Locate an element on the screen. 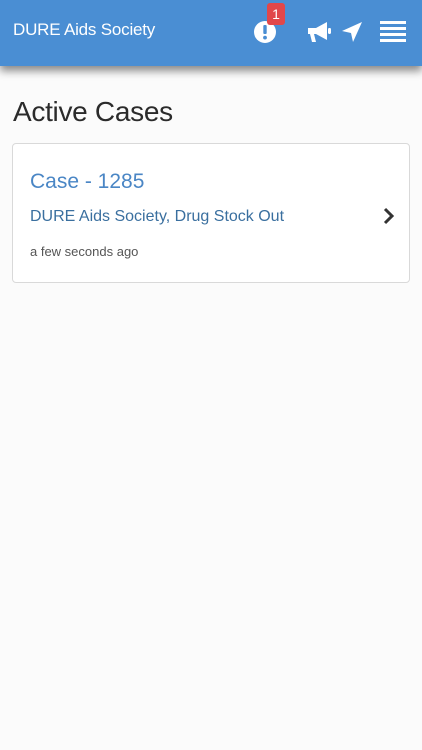 The width and height of the screenshot is (422, 750). case-subtitle: DURE Aids Society, Drug Stock Out is located at coordinates (157, 216).